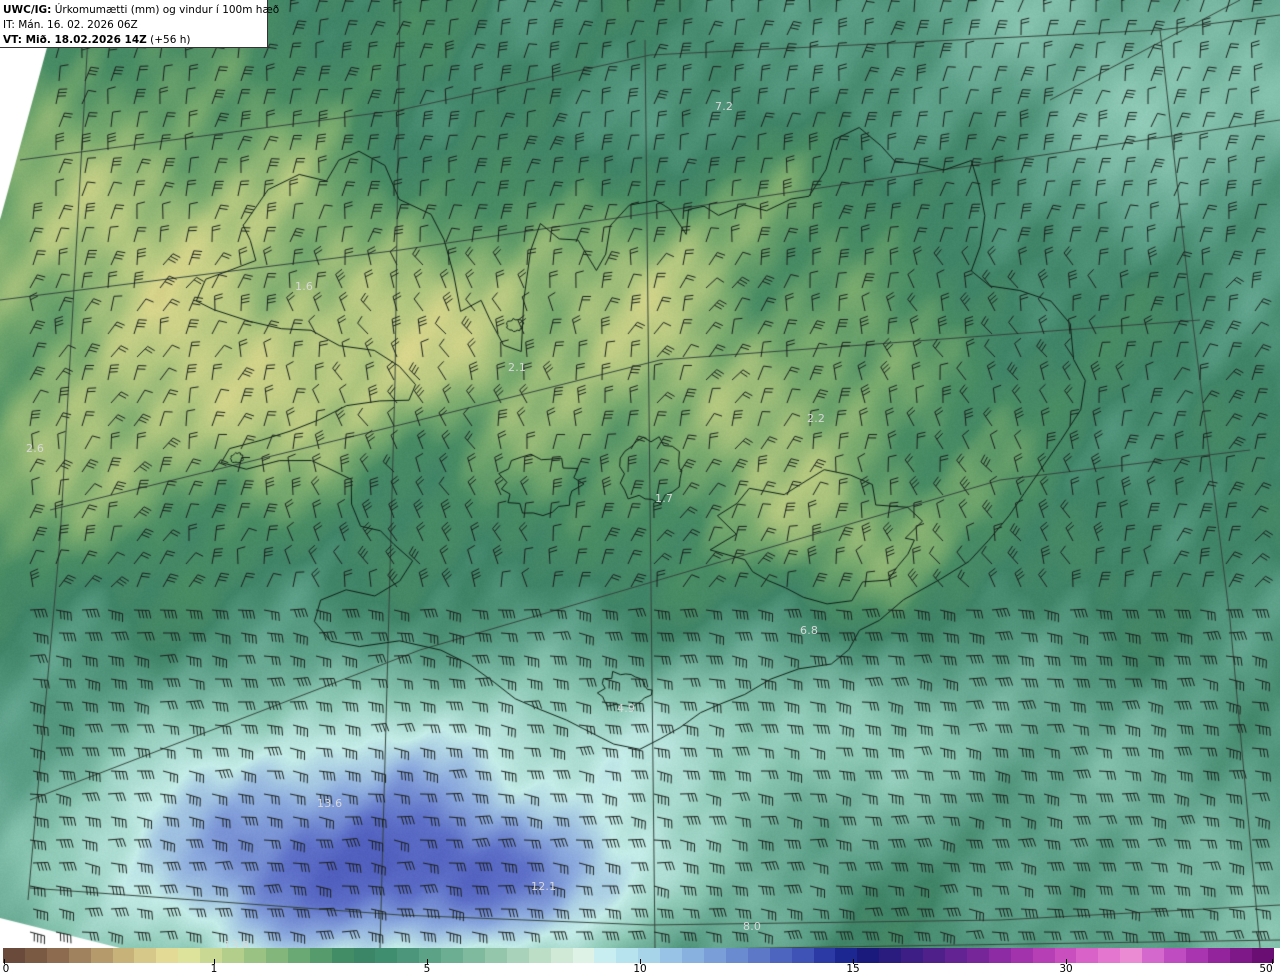 Image resolution: width=1280 pixels, height=978 pixels. What do you see at coordinates (6, 969) in the screenshot?
I see `colorbar-tick-label: 0` at bounding box center [6, 969].